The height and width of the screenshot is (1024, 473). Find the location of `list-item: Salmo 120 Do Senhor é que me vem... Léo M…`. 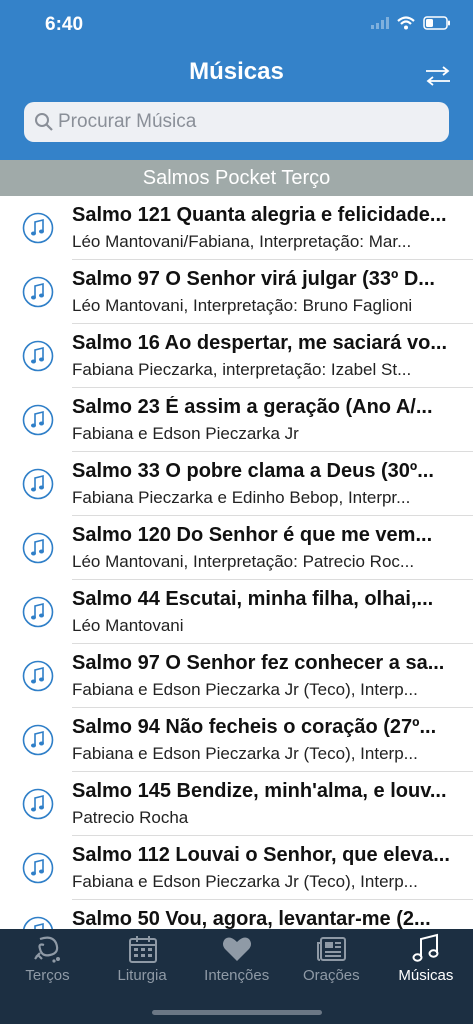

list-item: Salmo 120 Do Senhor é que me vem... Léo M… is located at coordinates (236, 548).